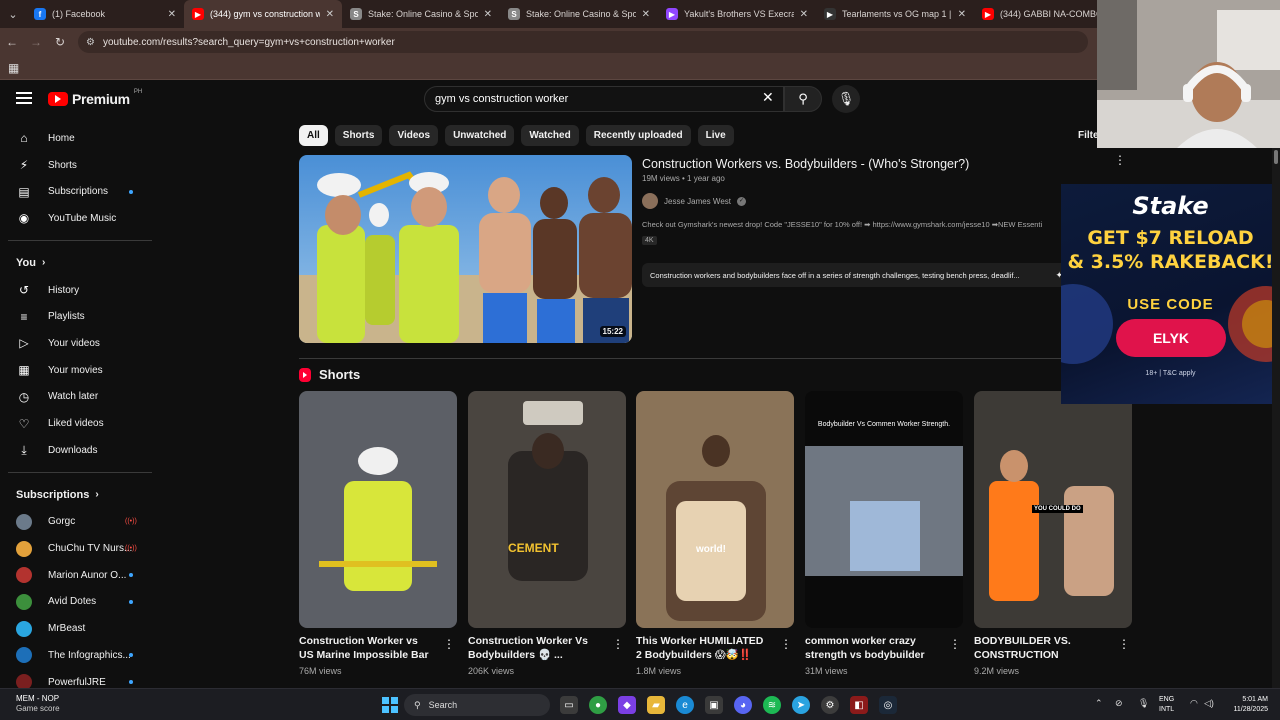 The height and width of the screenshot is (720, 1280). What do you see at coordinates (38, 704) in the screenshot?
I see `game-widget: MEM - NOP Game score` at bounding box center [38, 704].